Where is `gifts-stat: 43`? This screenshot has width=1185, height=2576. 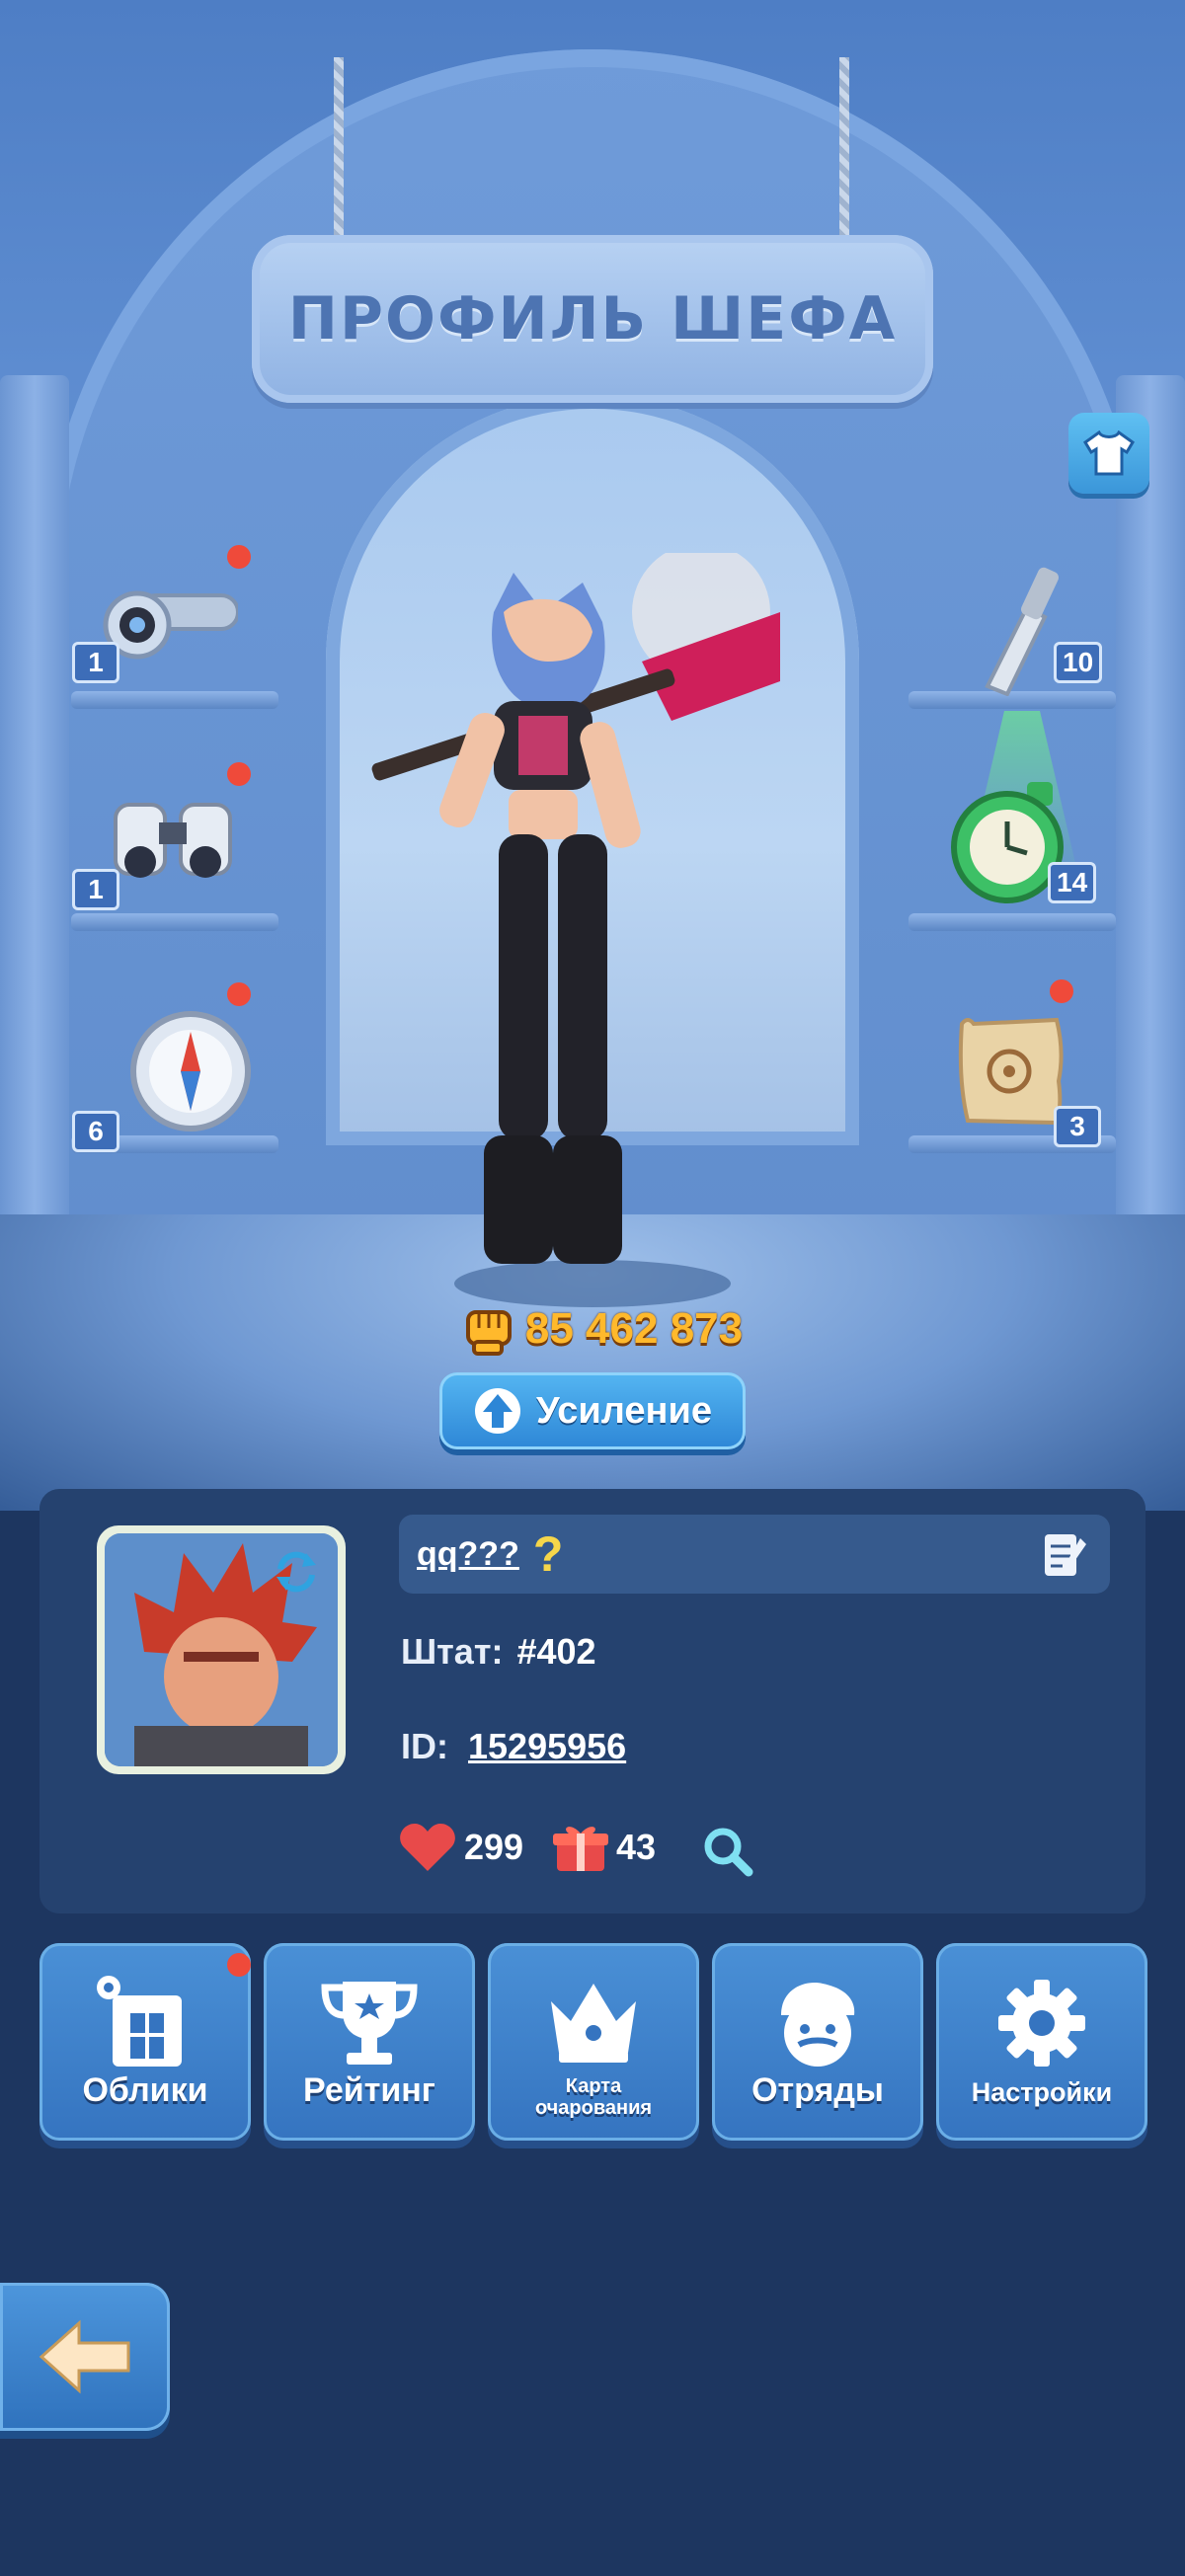 gifts-stat: 43 is located at coordinates (605, 1847).